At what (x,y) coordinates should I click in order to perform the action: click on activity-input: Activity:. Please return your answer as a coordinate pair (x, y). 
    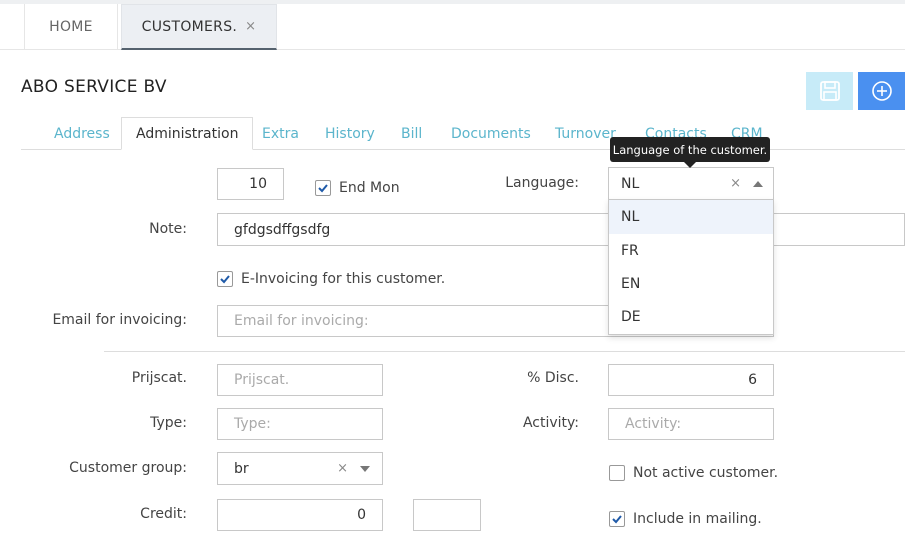
    Looking at the image, I should click on (691, 424).